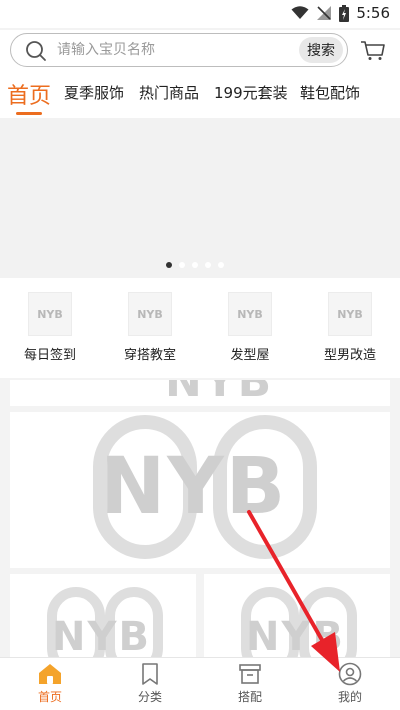 This screenshot has height=710, width=400. I want to click on carousel-dots, so click(195, 265).